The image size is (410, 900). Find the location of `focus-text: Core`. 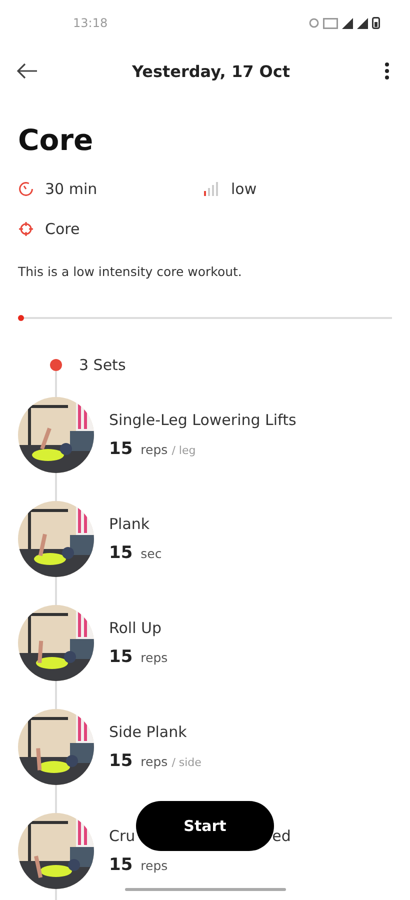

focus-text: Core is located at coordinates (62, 229).